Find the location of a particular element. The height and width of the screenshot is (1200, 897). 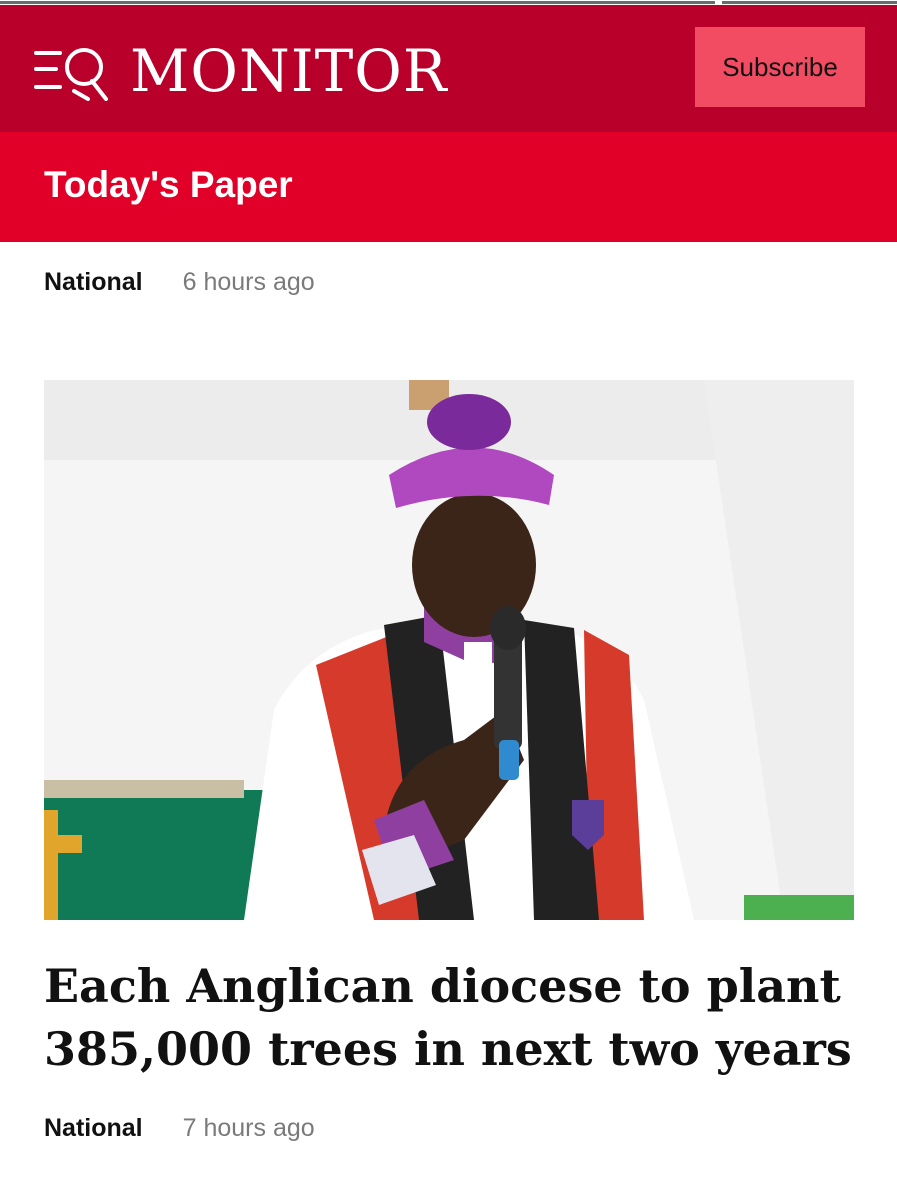

article-time: 6 hours ago is located at coordinates (248, 282).